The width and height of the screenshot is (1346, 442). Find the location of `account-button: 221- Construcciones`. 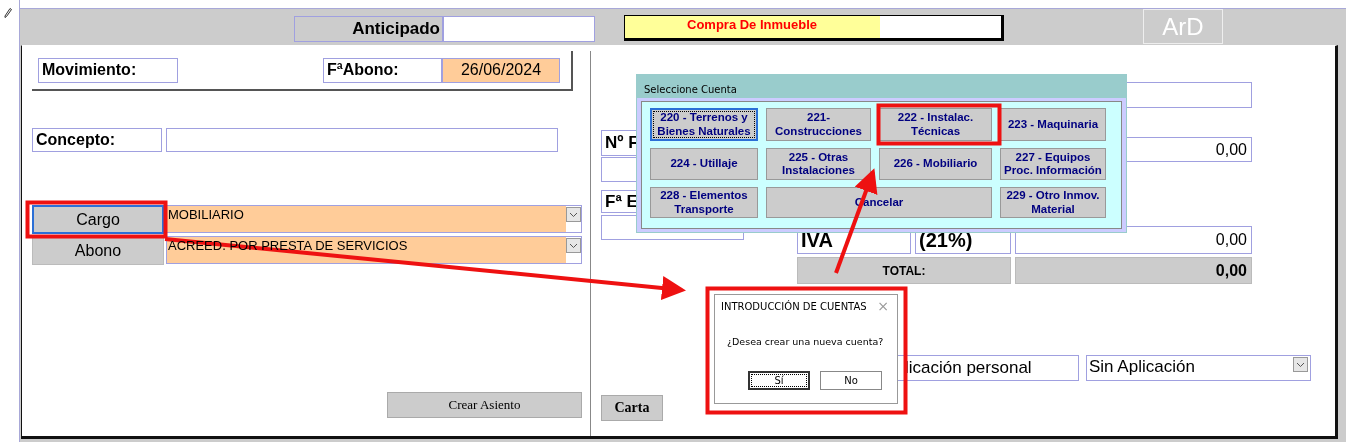

account-button: 221- Construcciones is located at coordinates (818, 124).